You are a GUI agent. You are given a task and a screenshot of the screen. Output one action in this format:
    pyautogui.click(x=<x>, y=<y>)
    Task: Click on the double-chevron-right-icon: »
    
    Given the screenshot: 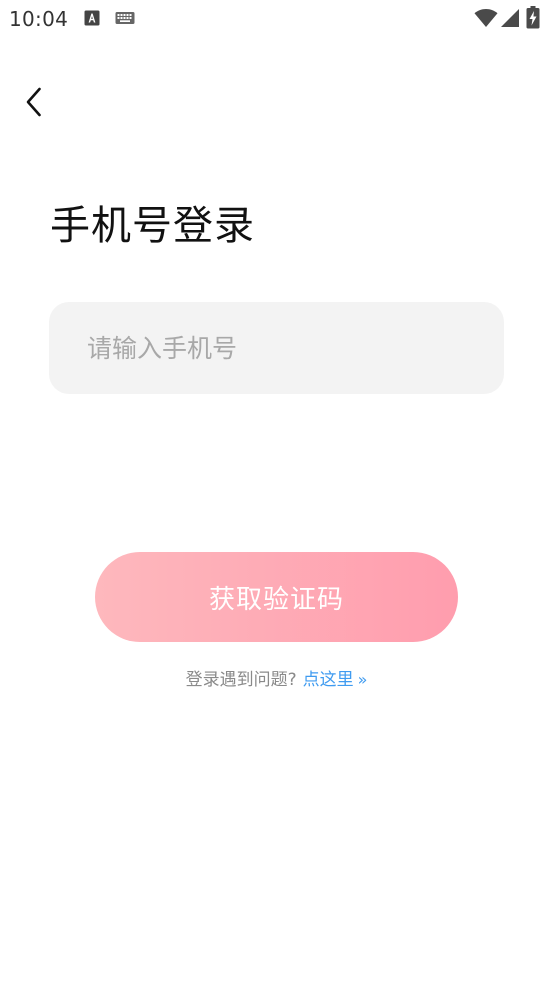 What is the action you would take?
    pyautogui.click(x=363, y=679)
    